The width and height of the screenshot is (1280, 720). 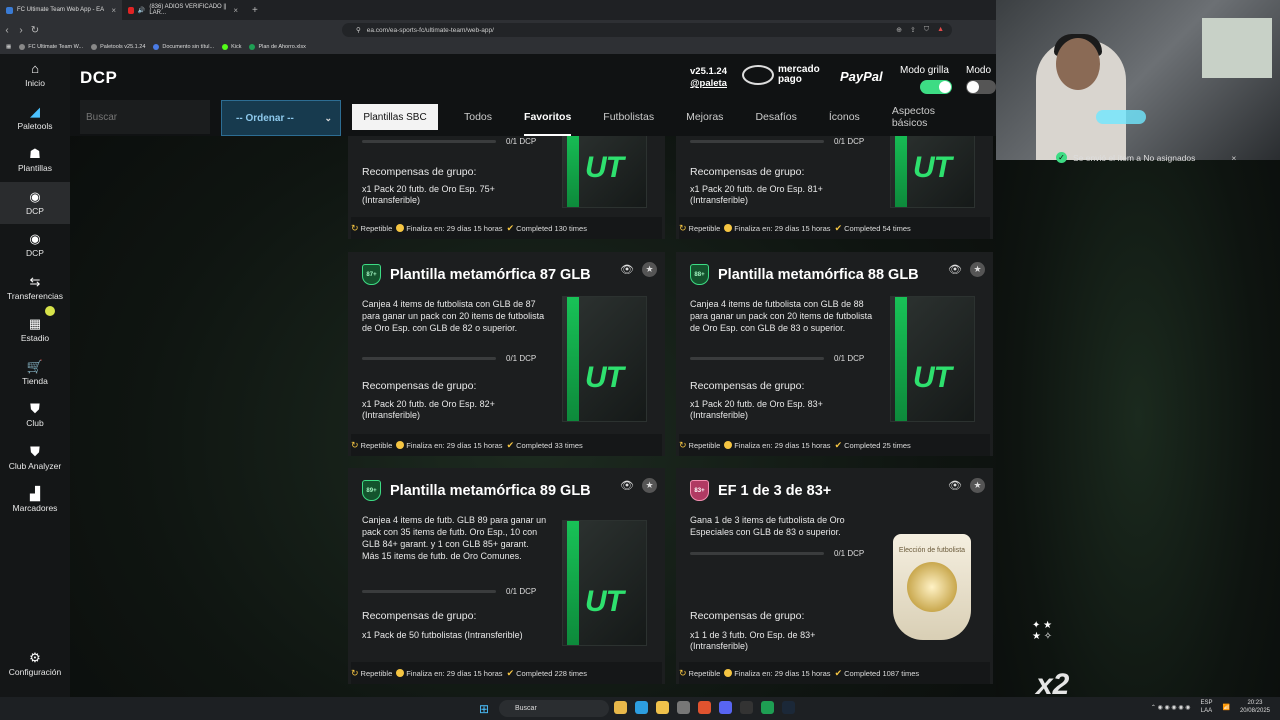 I want to click on bookmark-kick: Kick, so click(x=231, y=47).